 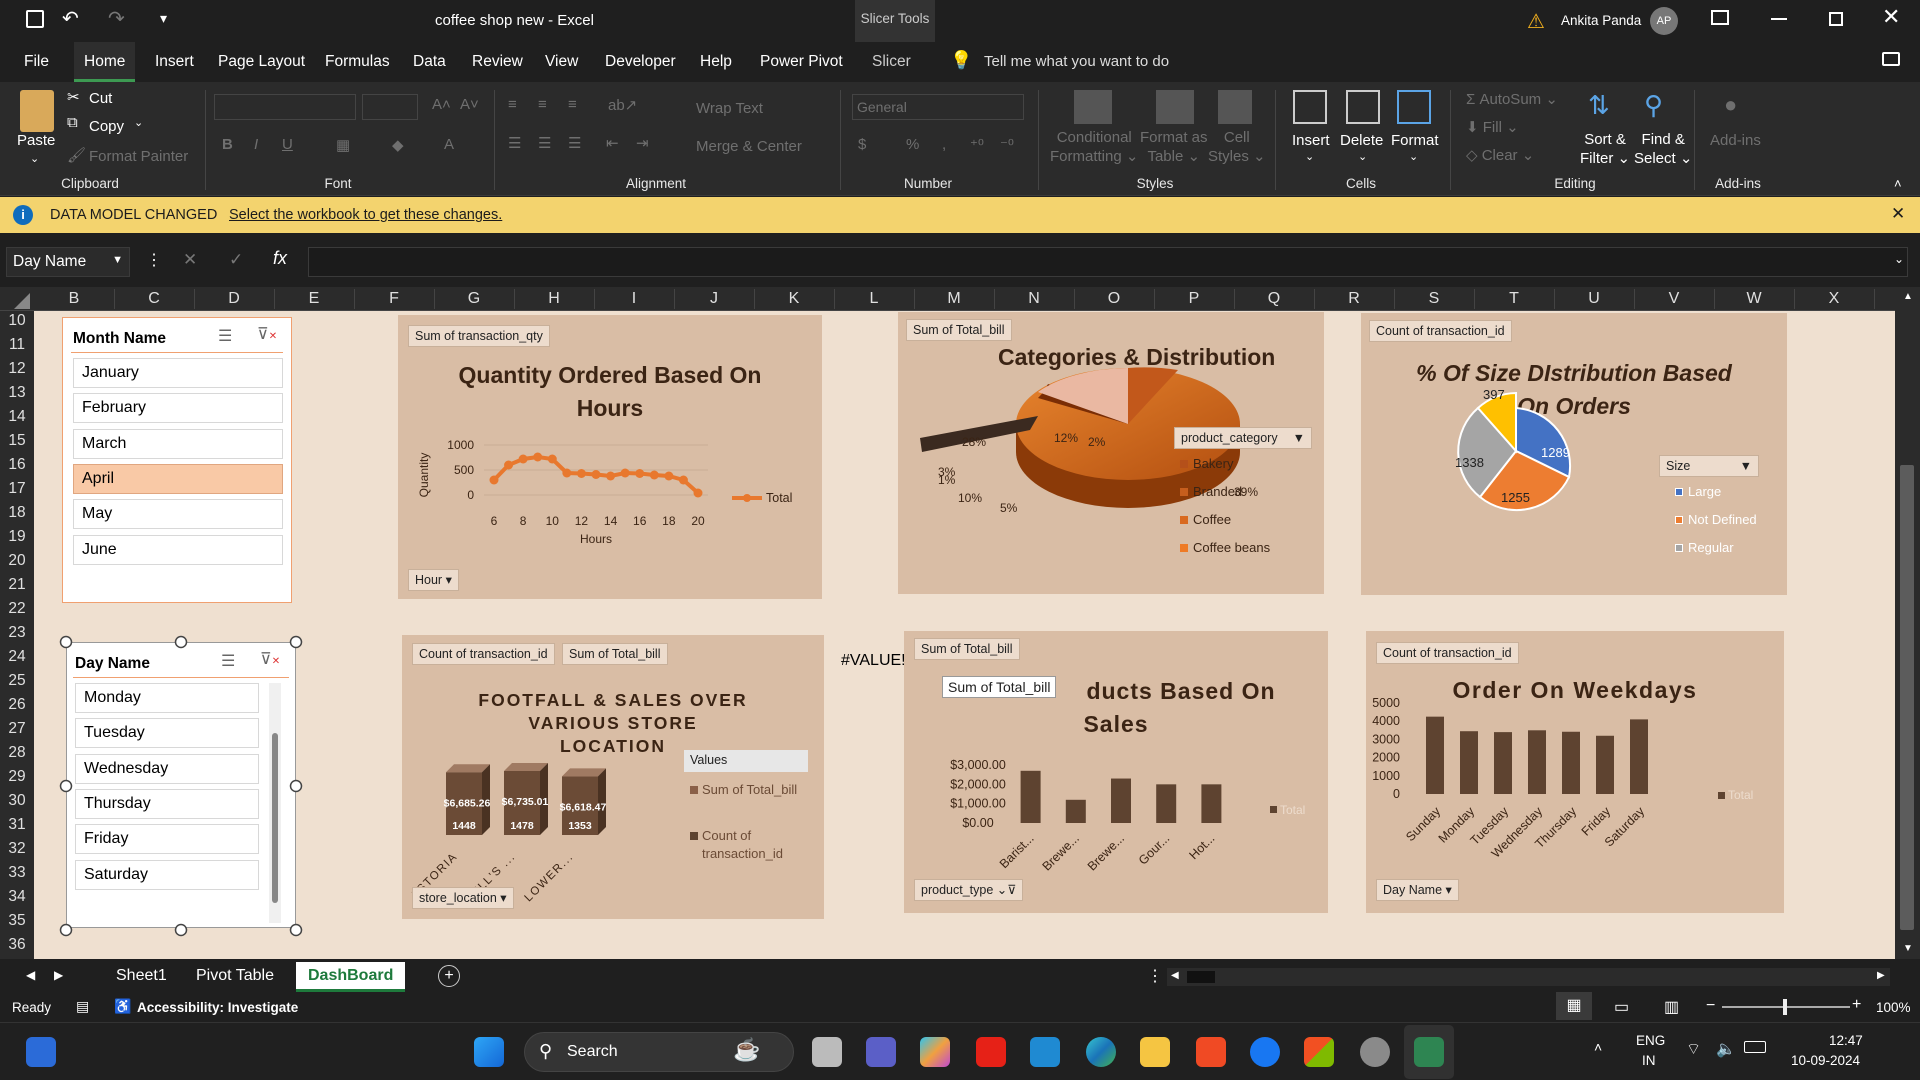 I want to click on format-as-table-button: Format as Table ⌄, so click(x=1174, y=147).